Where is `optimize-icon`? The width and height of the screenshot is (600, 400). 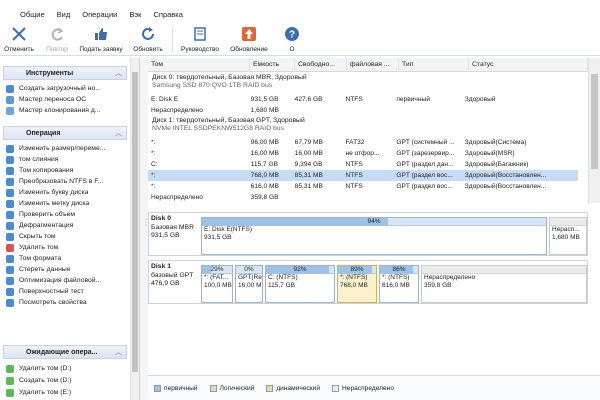
optimize-icon is located at coordinates (10, 280).